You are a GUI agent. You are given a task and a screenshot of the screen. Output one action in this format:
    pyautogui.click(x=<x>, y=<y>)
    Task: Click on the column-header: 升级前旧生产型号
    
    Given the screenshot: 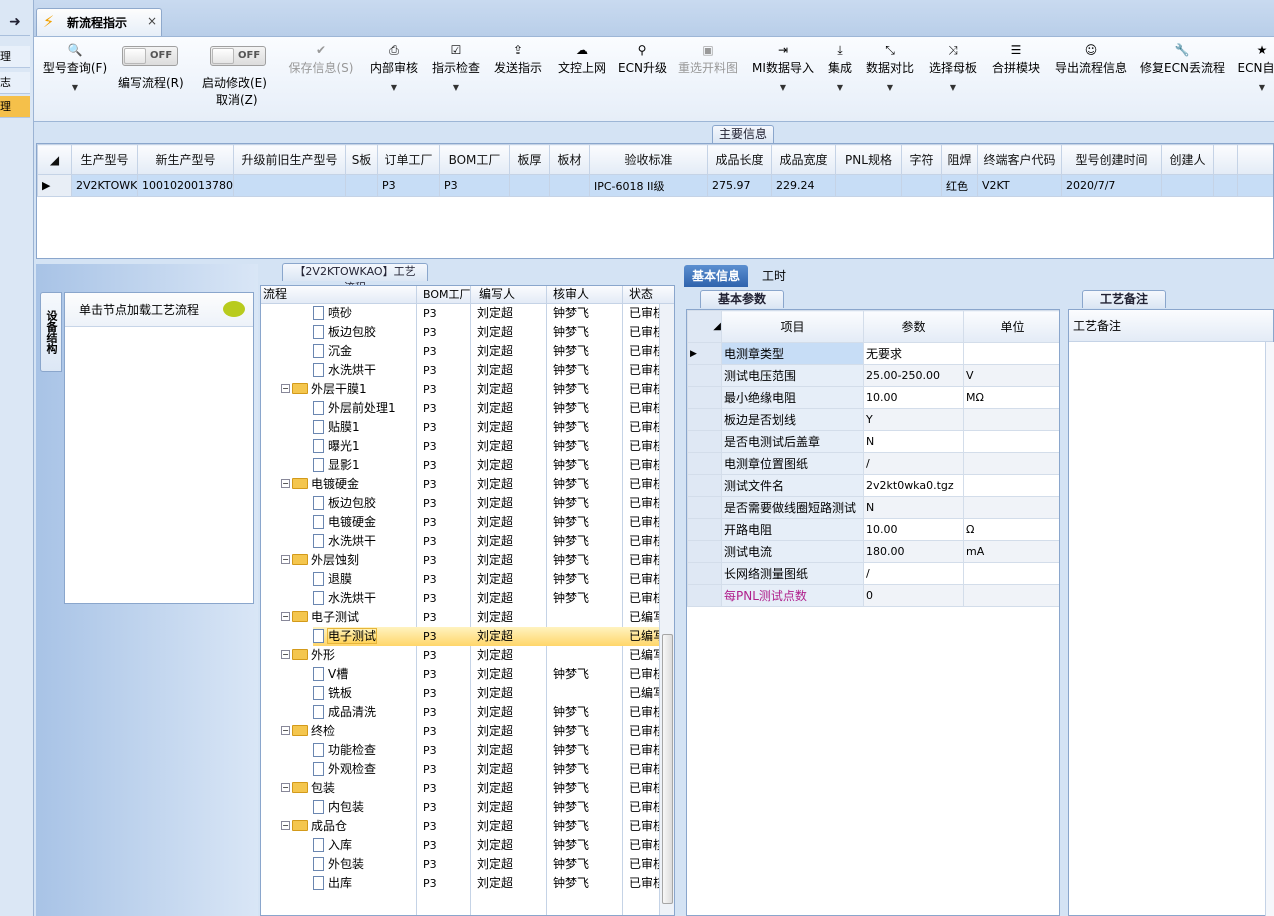 What is the action you would take?
    pyautogui.click(x=289, y=159)
    